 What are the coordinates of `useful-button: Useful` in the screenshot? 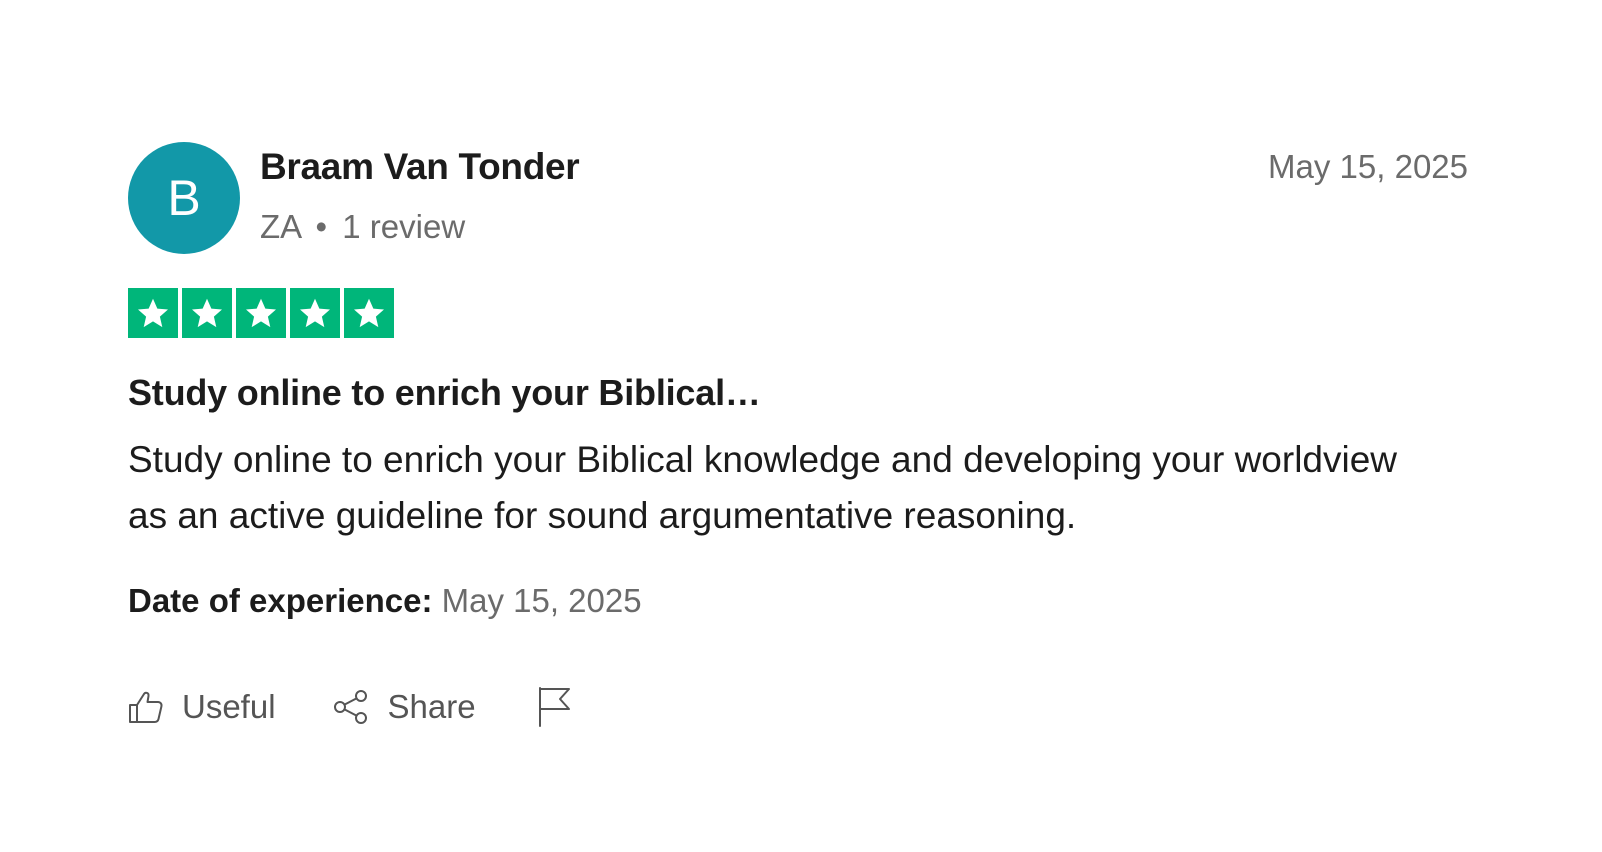 It's located at (202, 707).